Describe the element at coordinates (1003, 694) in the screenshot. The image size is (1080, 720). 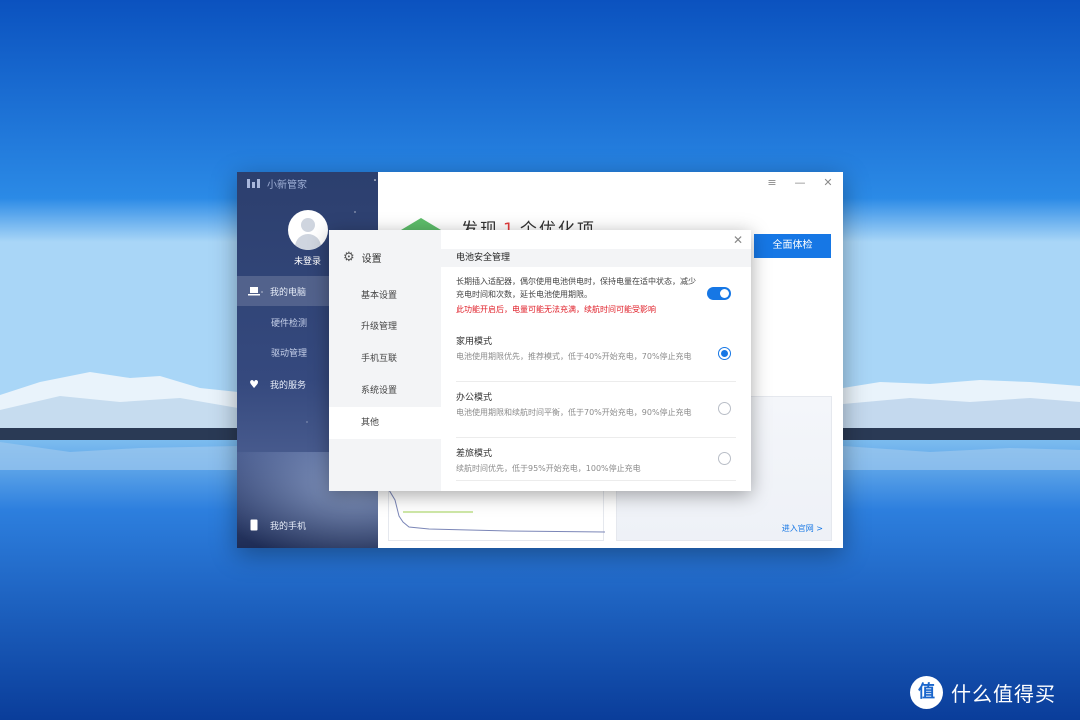
I see `watermark-text: 什么值得买` at that location.